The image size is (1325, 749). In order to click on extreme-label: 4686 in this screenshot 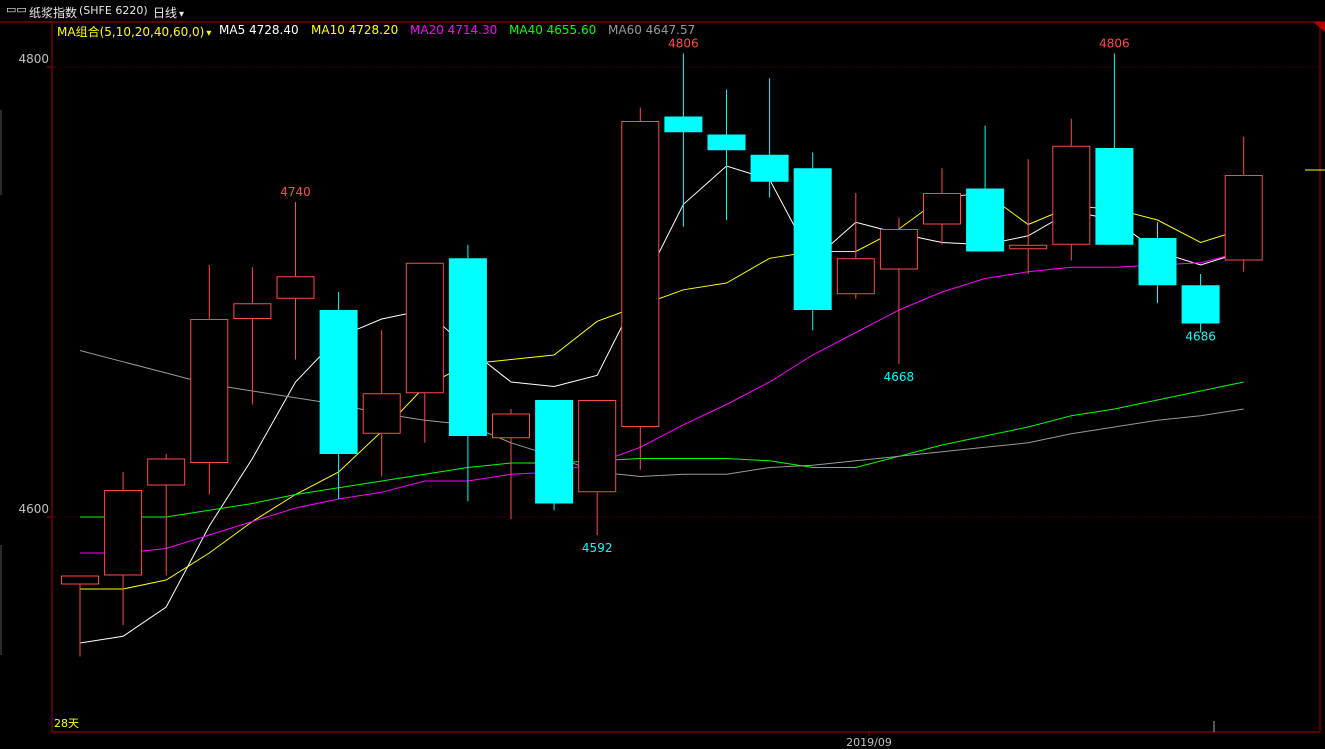, I will do `click(1200, 337)`.